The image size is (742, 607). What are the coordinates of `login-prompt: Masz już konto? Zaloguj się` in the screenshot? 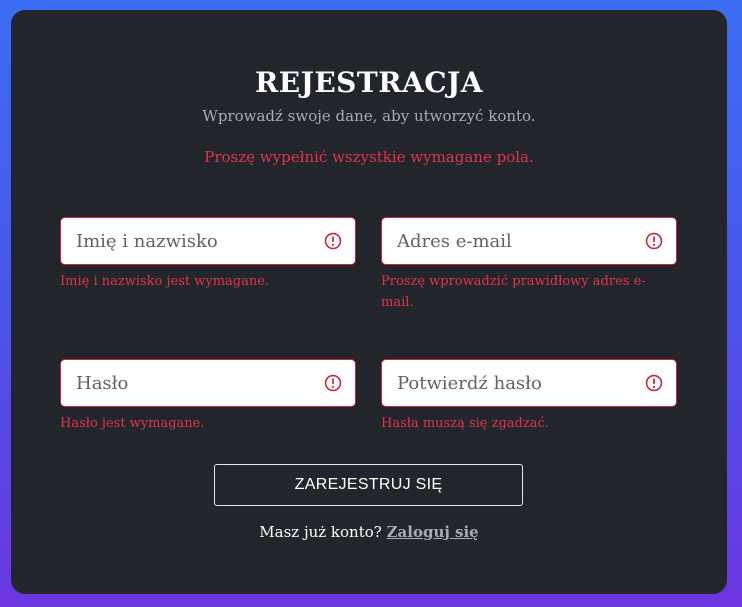 It's located at (369, 532).